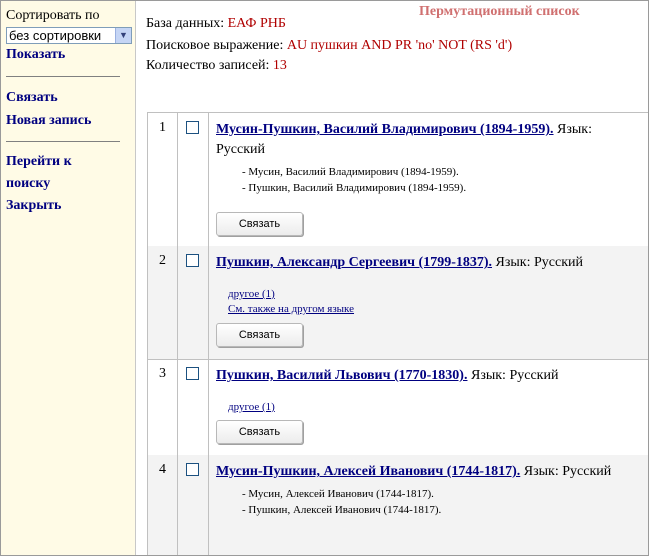  What do you see at coordinates (39, 173) in the screenshot?
I see `goto-search-link: Перейти к поиску` at bounding box center [39, 173].